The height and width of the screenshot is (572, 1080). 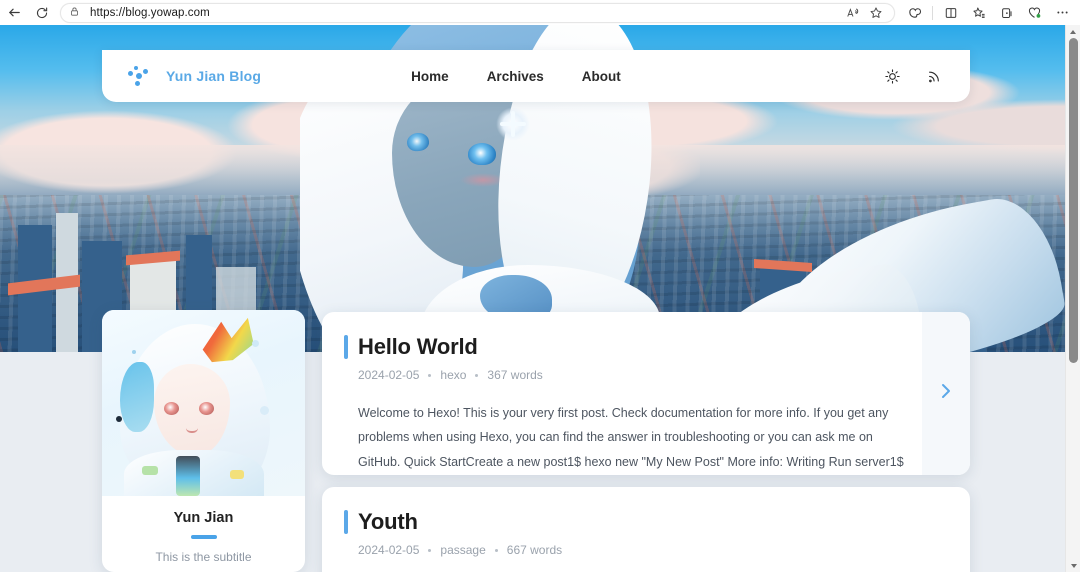 I want to click on post-content: Youth 2024-02-05 passage 667 words, so click(x=646, y=522).